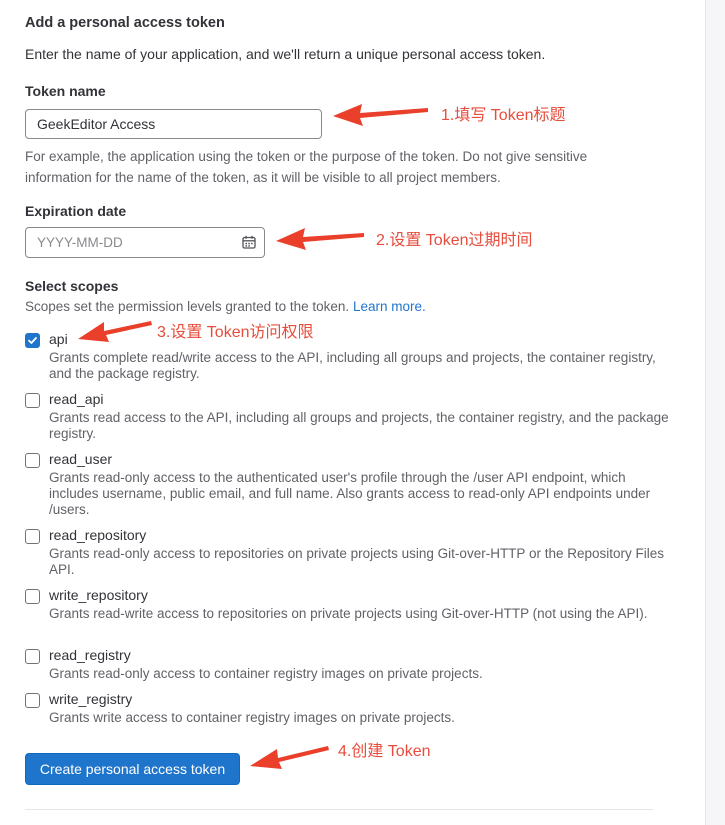 The image size is (725, 825). What do you see at coordinates (289, 757) in the screenshot?
I see `arrow-step4` at bounding box center [289, 757].